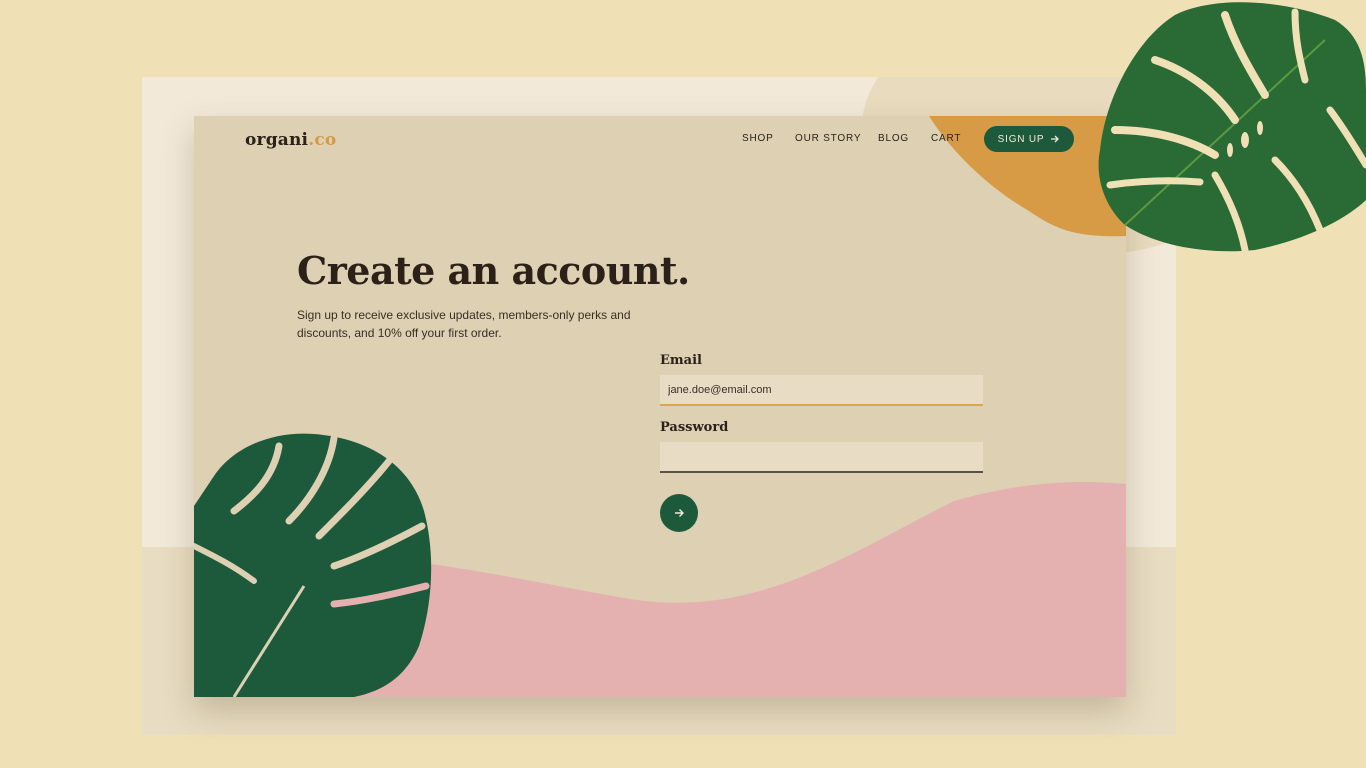 Image resolution: width=1366 pixels, height=768 pixels. What do you see at coordinates (681, 360) in the screenshot?
I see `email-label: Email` at bounding box center [681, 360].